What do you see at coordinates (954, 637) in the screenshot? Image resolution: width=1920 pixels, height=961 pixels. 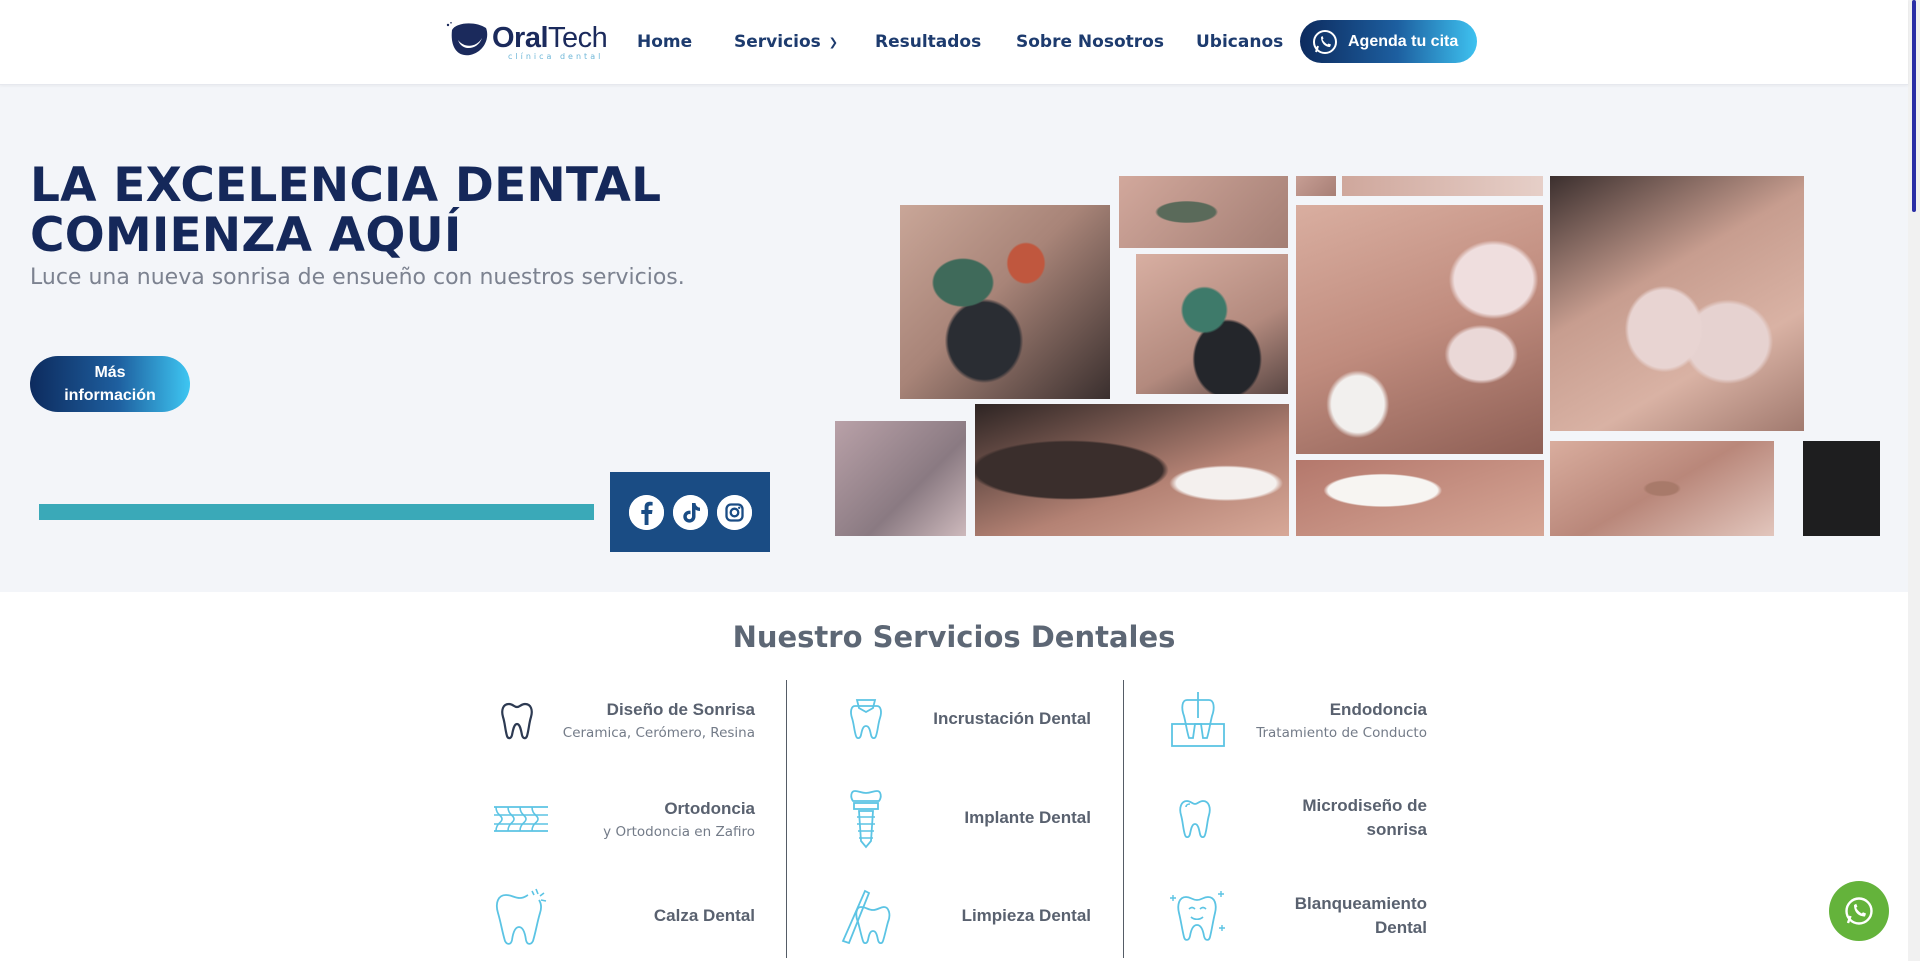 I see `services-title: Nuestro Servicios Dentales` at bounding box center [954, 637].